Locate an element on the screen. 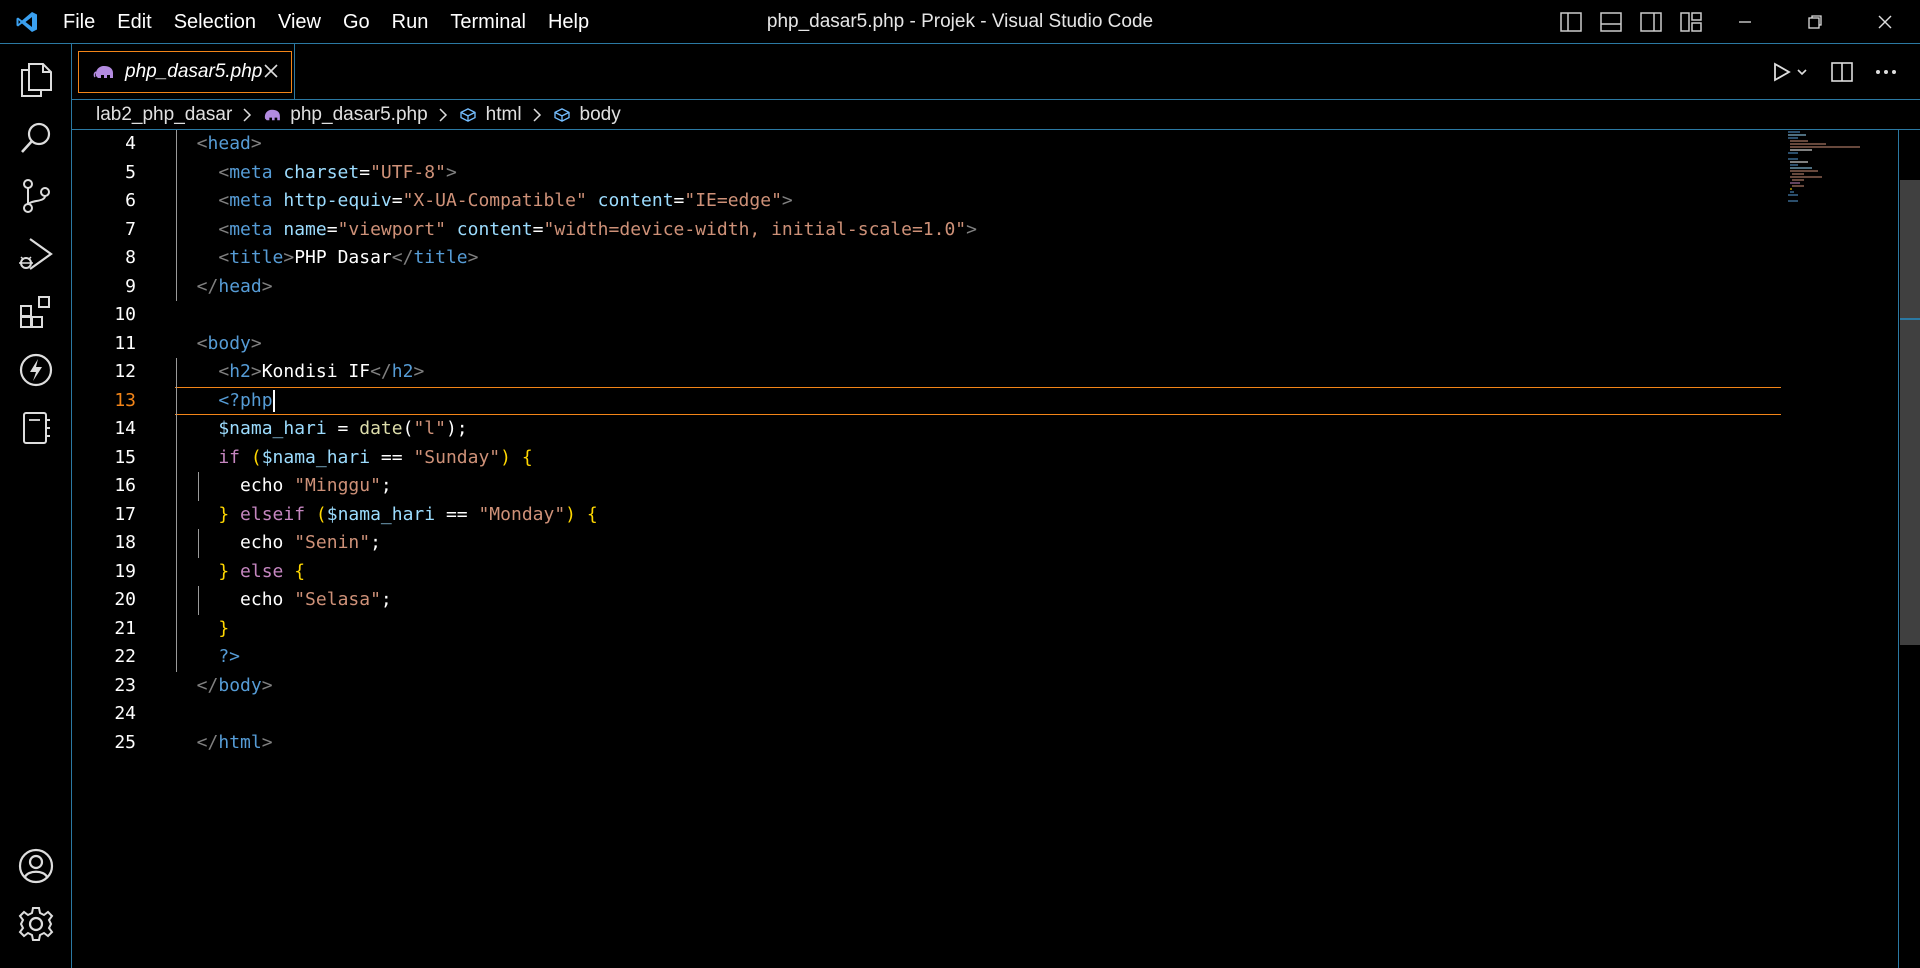 Image resolution: width=1920 pixels, height=968 pixels. menu-view: View is located at coordinates (299, 22).